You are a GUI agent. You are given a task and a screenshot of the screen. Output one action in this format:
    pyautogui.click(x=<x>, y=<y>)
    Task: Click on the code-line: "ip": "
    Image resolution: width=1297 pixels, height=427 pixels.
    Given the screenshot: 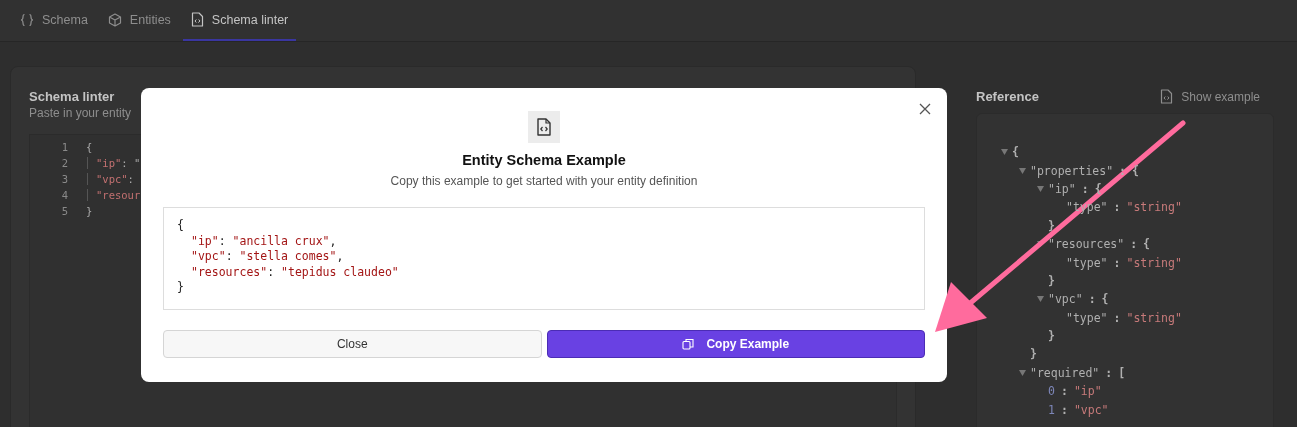 What is the action you would take?
    pyautogui.click(x=114, y=163)
    